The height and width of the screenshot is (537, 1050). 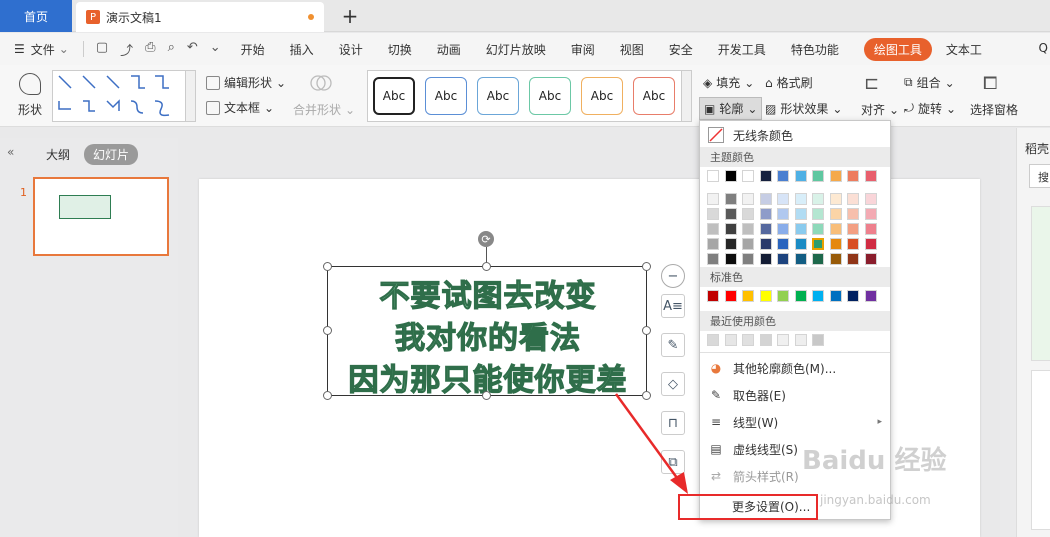 What do you see at coordinates (351, 49) in the screenshot?
I see `menu-design: 设计` at bounding box center [351, 49].